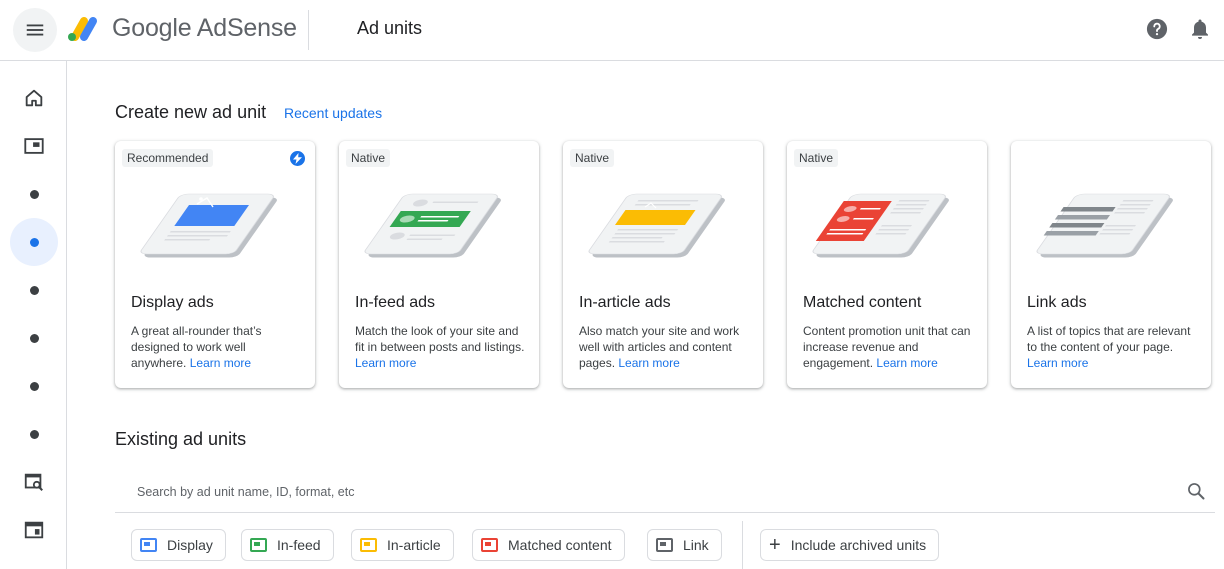 Image resolution: width=1224 pixels, height=569 pixels. I want to click on top-app-bar: Google AdSense Ad units, so click(612, 30).